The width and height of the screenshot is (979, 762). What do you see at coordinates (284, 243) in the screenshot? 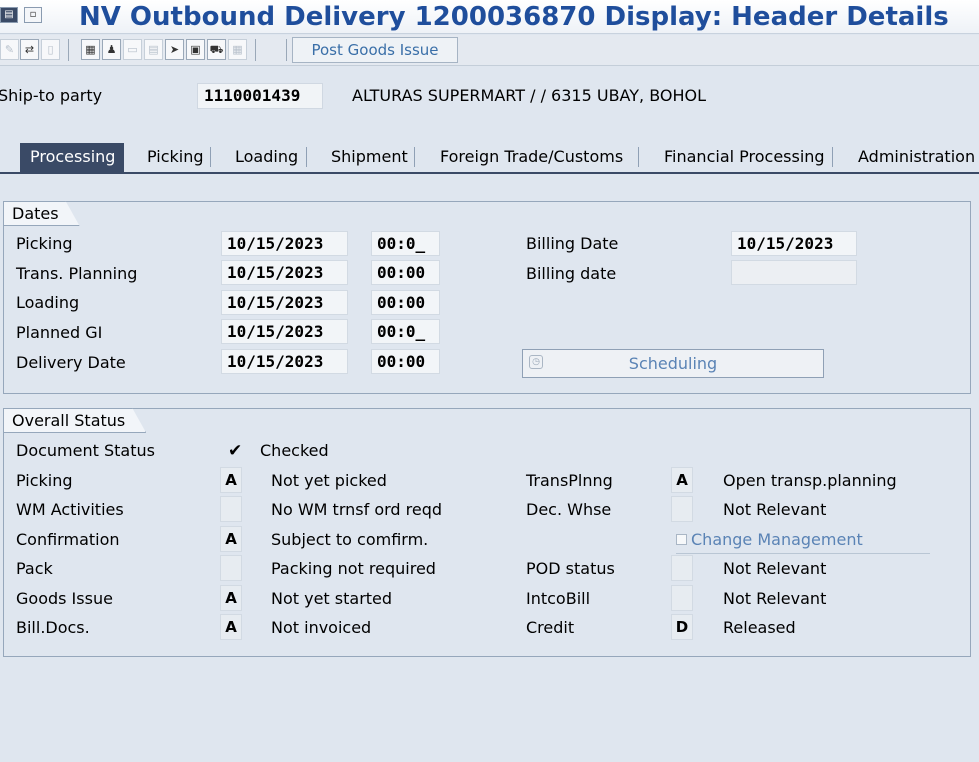
I see `picking-date-field: 10/15/2023` at bounding box center [284, 243].